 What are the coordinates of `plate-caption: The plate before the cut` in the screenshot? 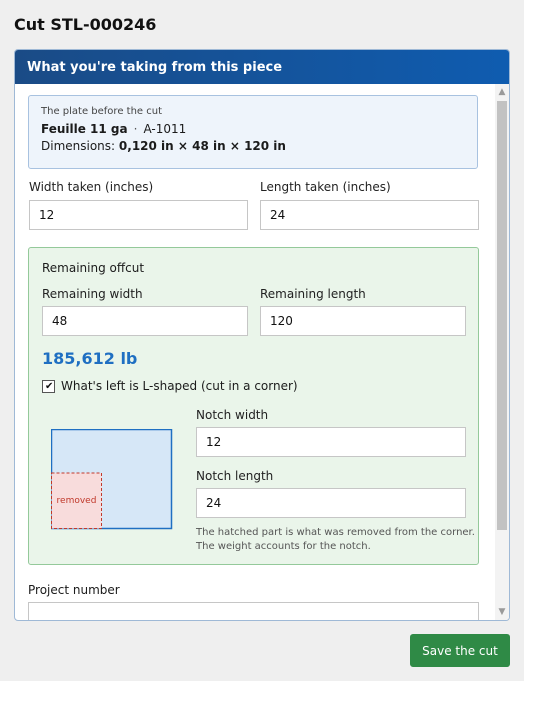 It's located at (101, 111).